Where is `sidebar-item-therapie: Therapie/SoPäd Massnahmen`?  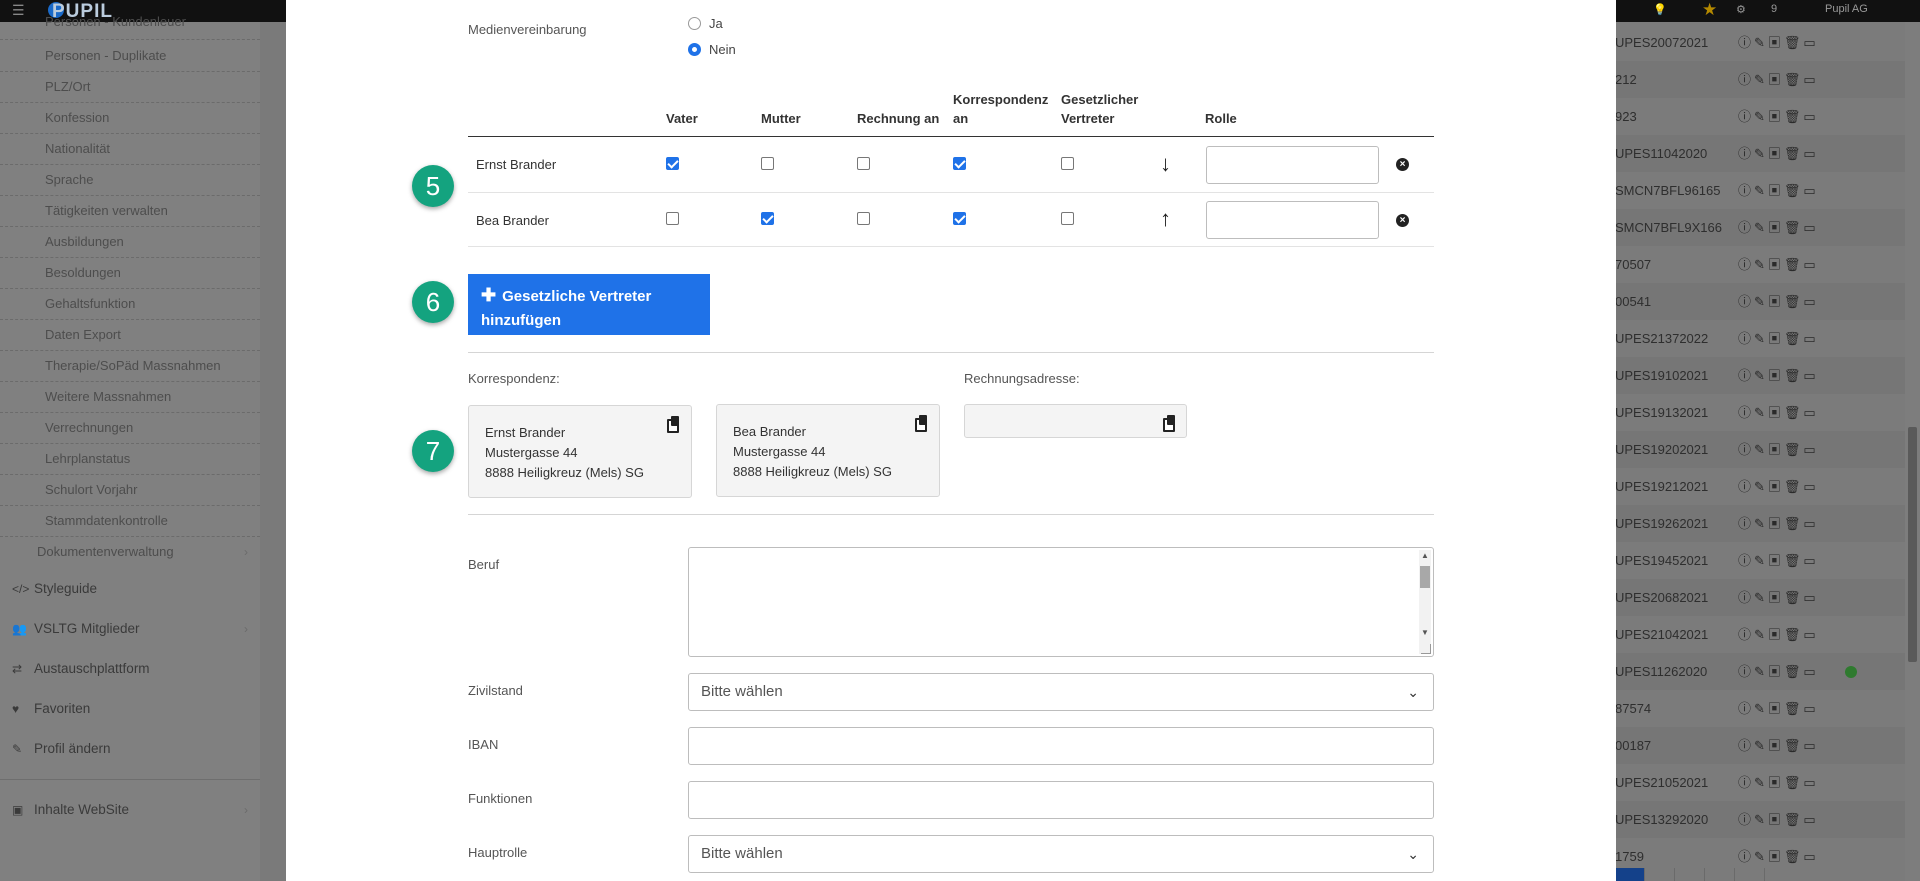
sidebar-item-therapie: Therapie/SoPäd Massnahmen is located at coordinates (130, 366).